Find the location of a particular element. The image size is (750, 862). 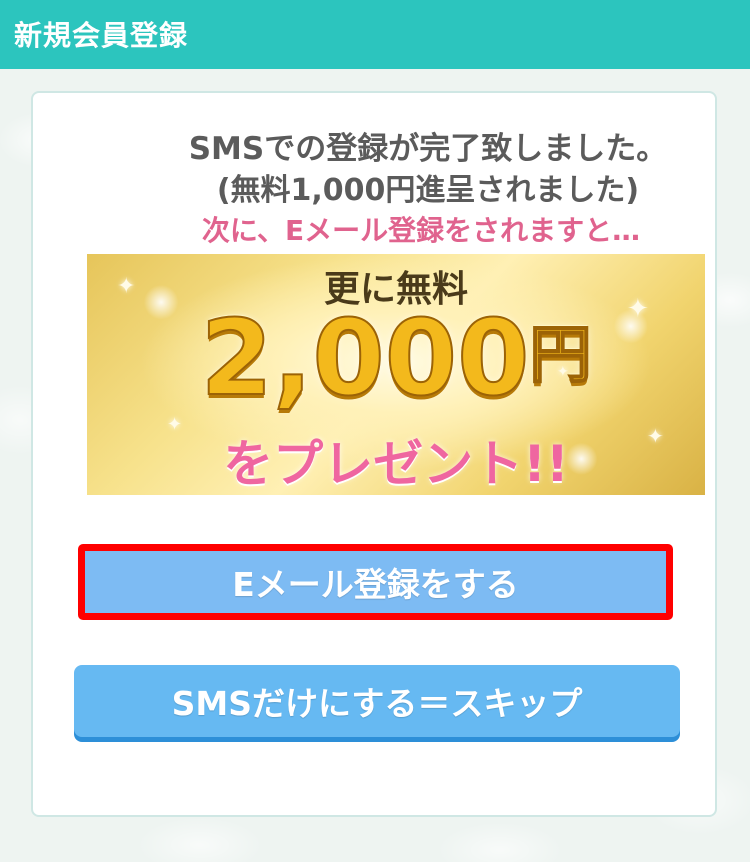

free-credit-message: (無料1,000円進呈されました) is located at coordinates (428, 190).